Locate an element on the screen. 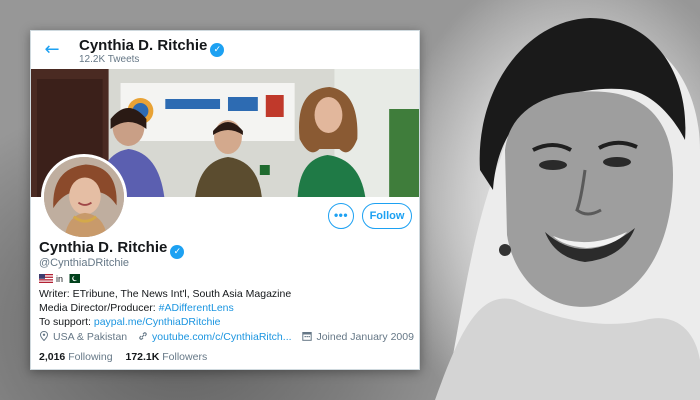 The image size is (700, 400). bio-line-2: Media Director/Producer: #ADifferentLens is located at coordinates (136, 308).